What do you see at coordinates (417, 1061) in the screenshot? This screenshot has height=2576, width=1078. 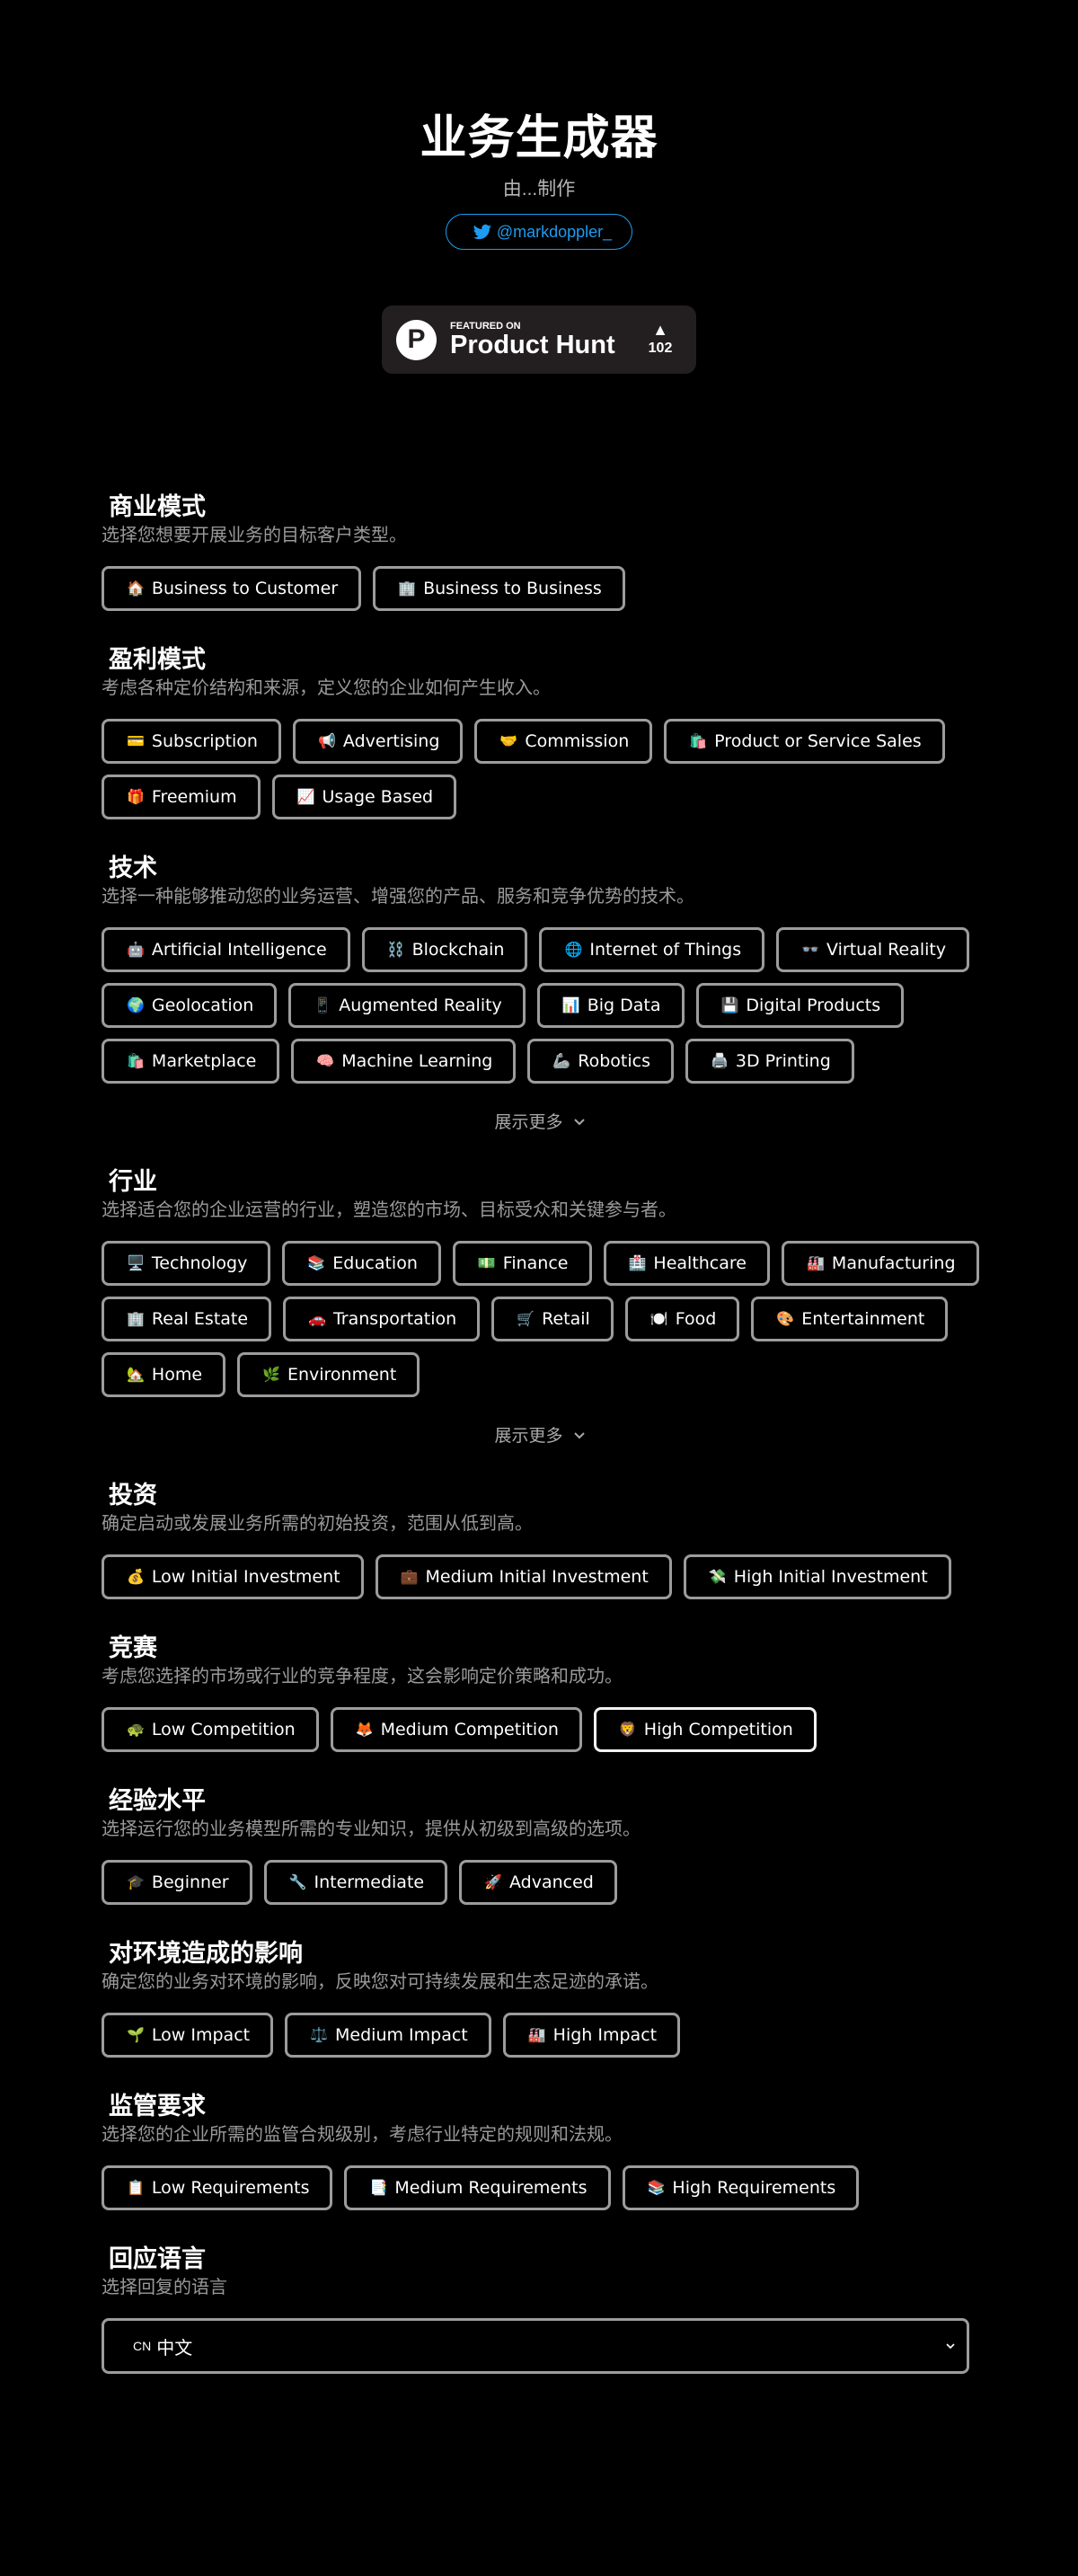 I see `option-label: Machine Learning` at bounding box center [417, 1061].